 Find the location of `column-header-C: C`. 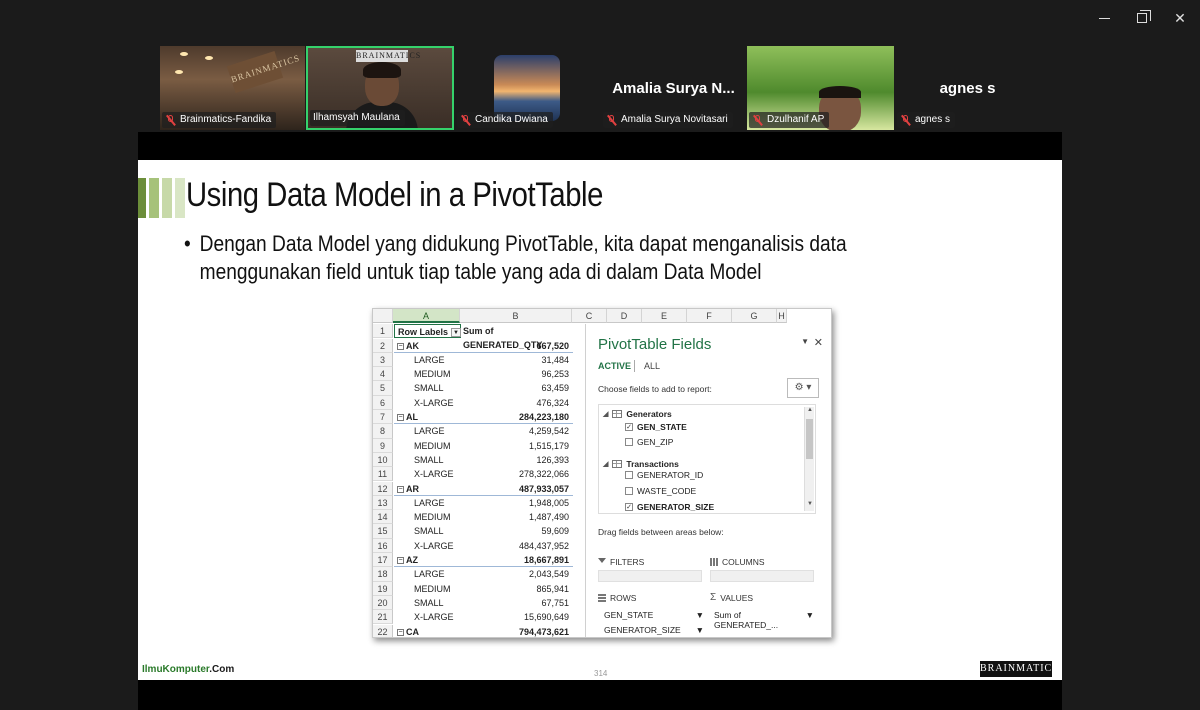

column-header-C: C is located at coordinates (589, 316).